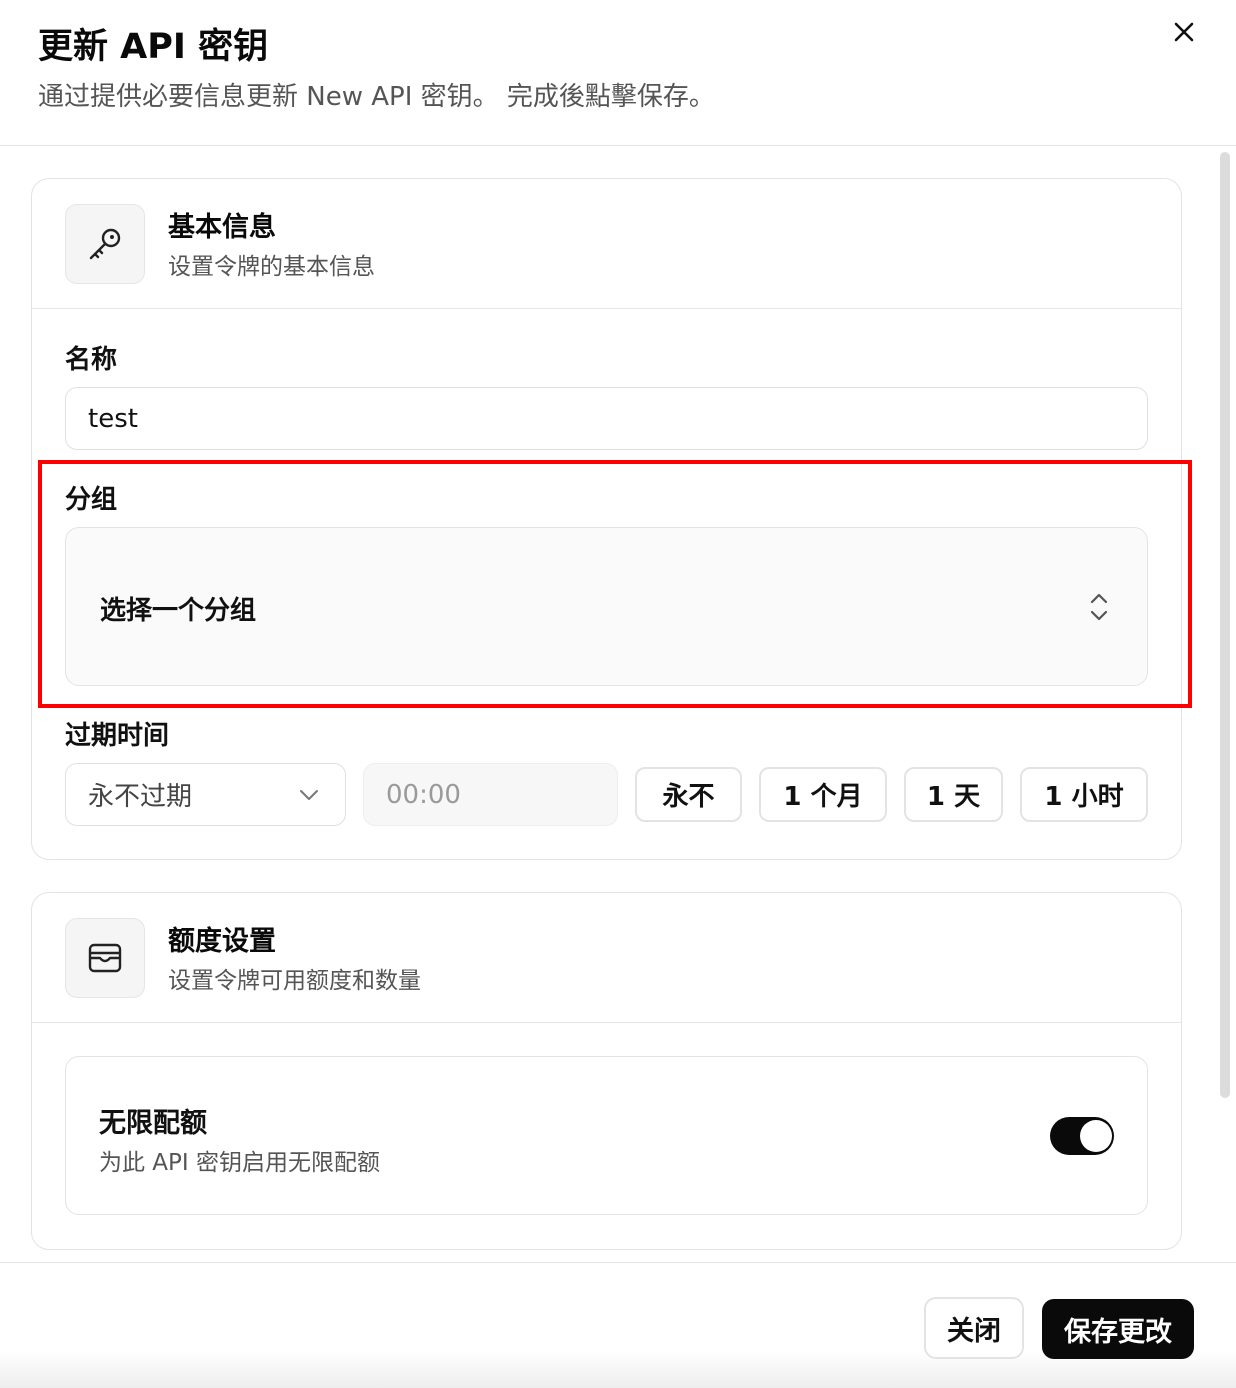  What do you see at coordinates (606, 244) in the screenshot?
I see `basic-info-header: 基本信息 设置令牌的基本信息` at bounding box center [606, 244].